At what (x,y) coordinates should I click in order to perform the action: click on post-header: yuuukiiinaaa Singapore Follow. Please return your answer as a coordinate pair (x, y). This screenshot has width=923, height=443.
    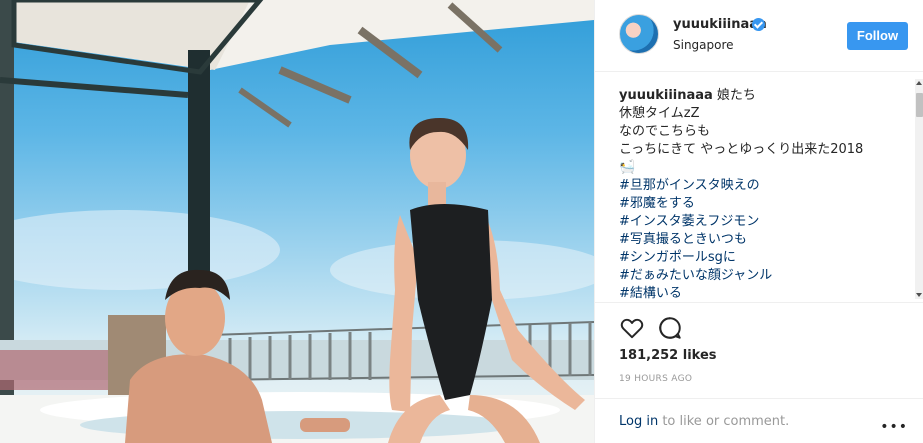
    Looking at the image, I should click on (759, 36).